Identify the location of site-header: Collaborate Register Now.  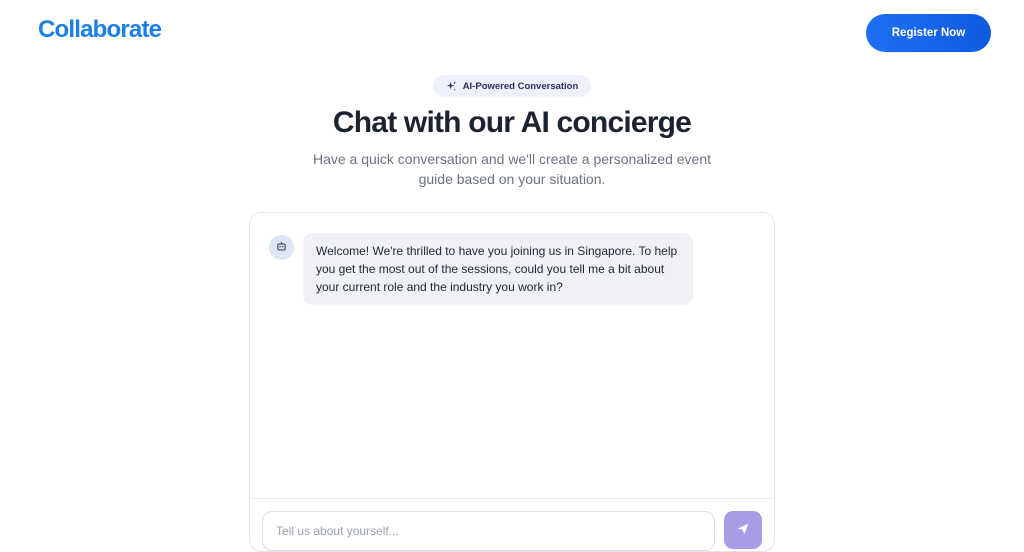
(512, 32).